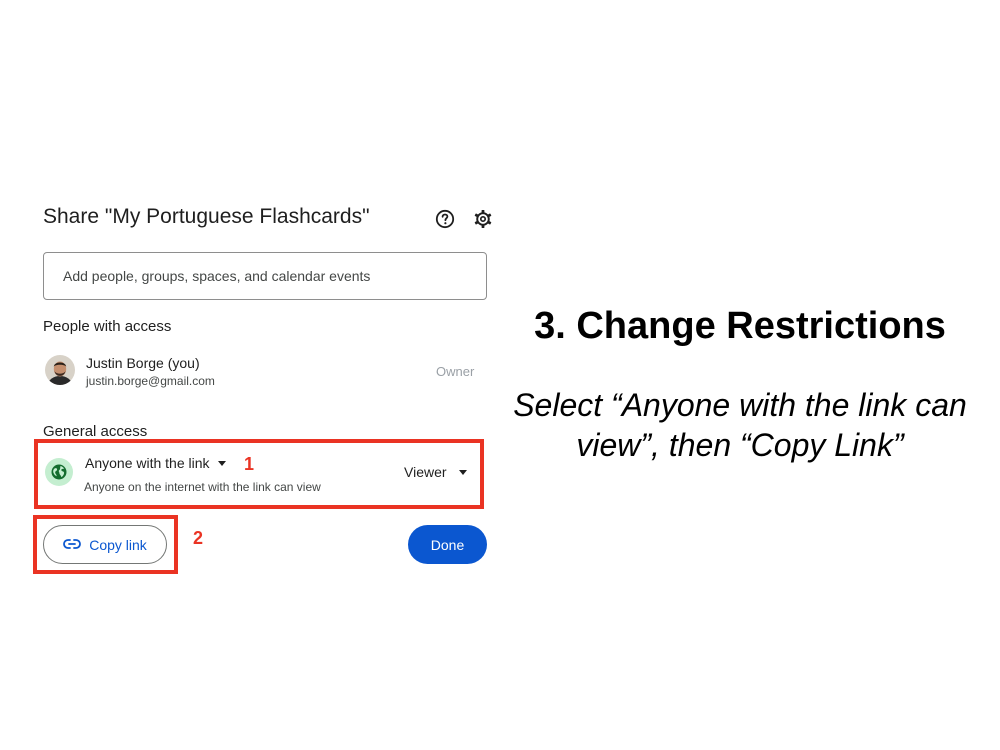 Image resolution: width=1000 pixels, height=750 pixels. I want to click on globe-icon, so click(59, 472).